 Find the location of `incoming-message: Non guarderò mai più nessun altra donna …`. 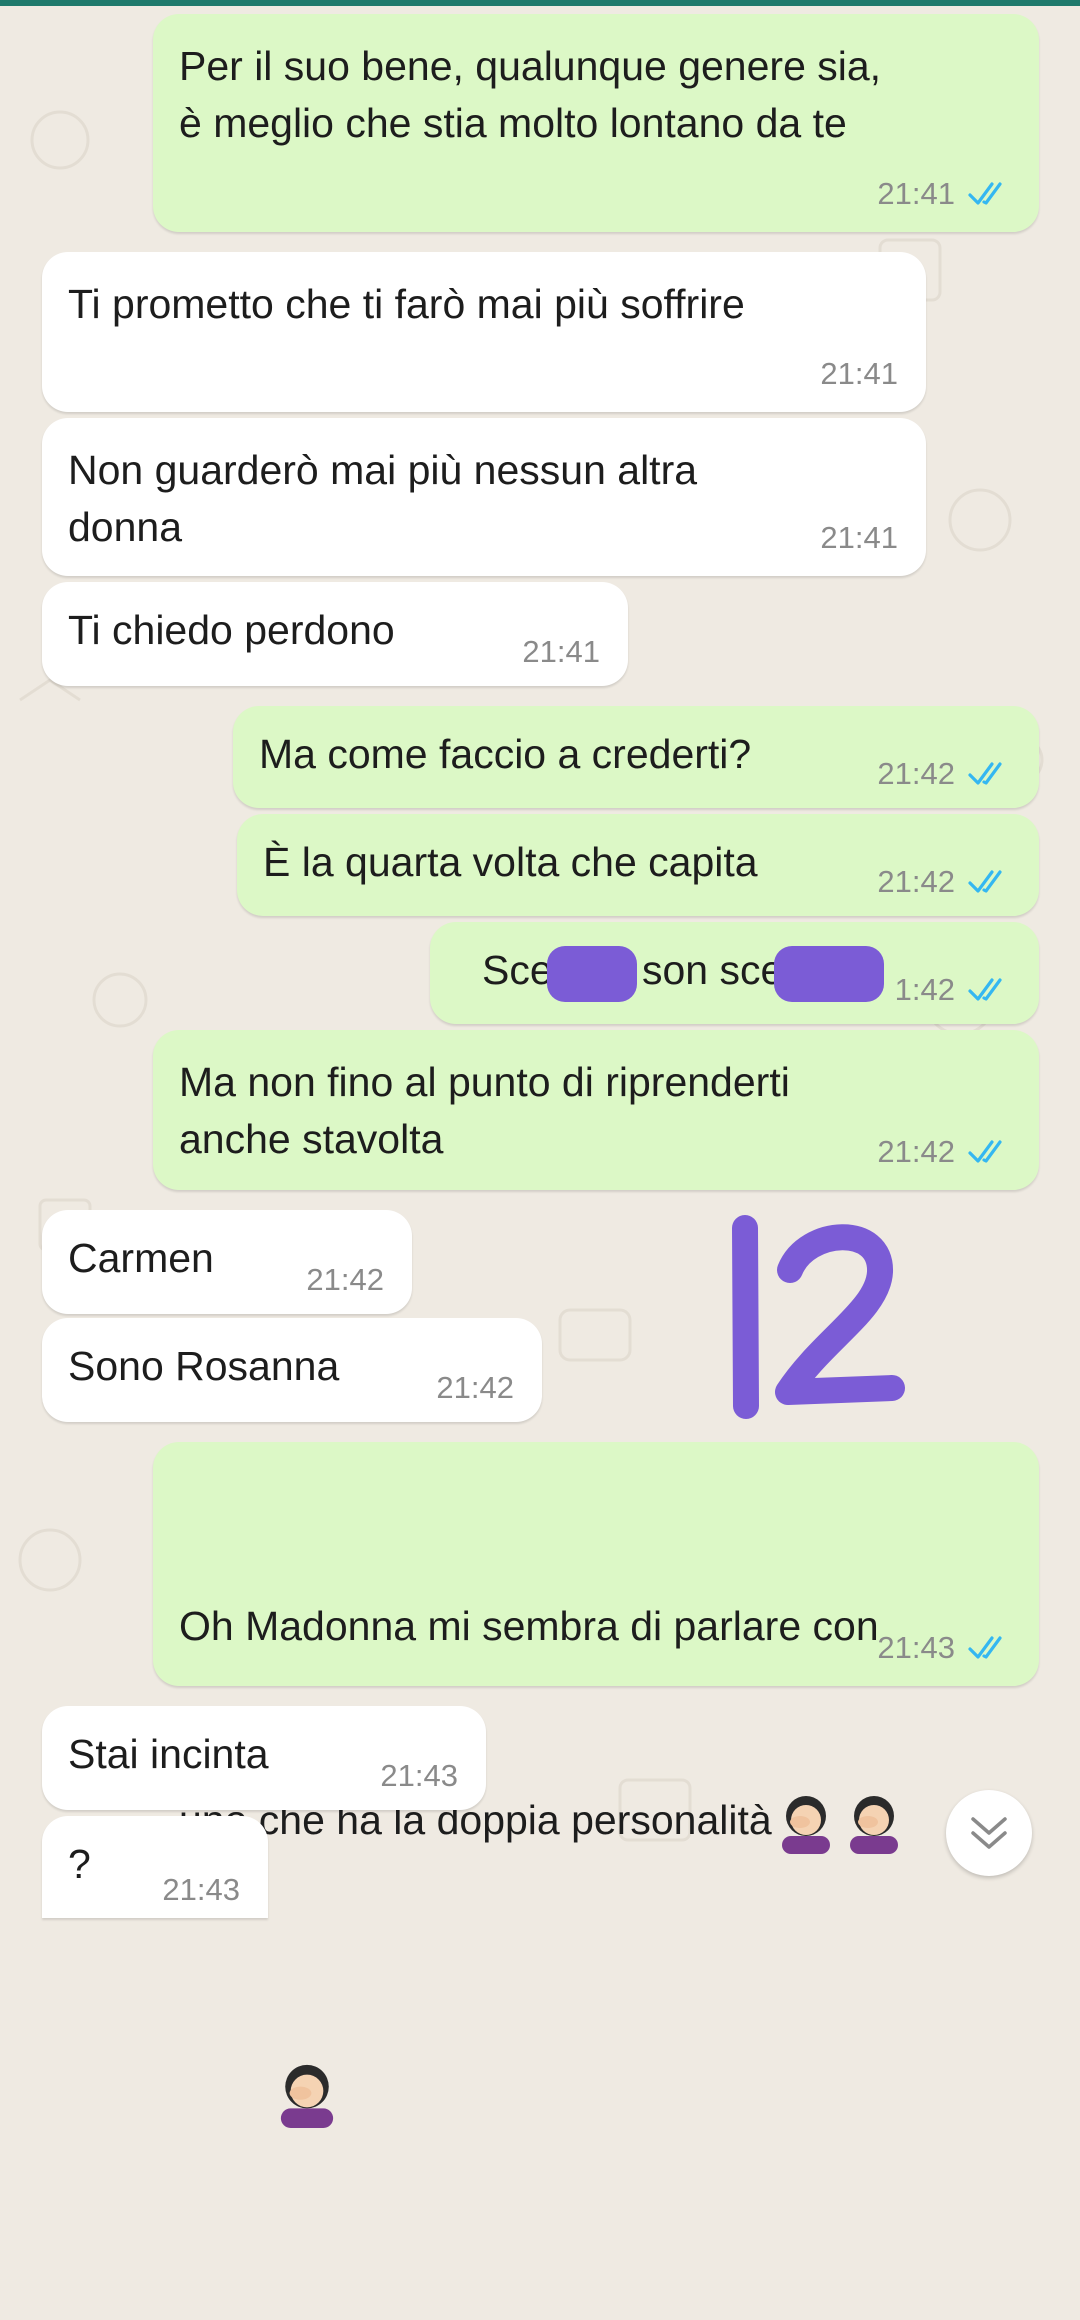

incoming-message: Non guarderò mai più nessun altra donna … is located at coordinates (484, 497).